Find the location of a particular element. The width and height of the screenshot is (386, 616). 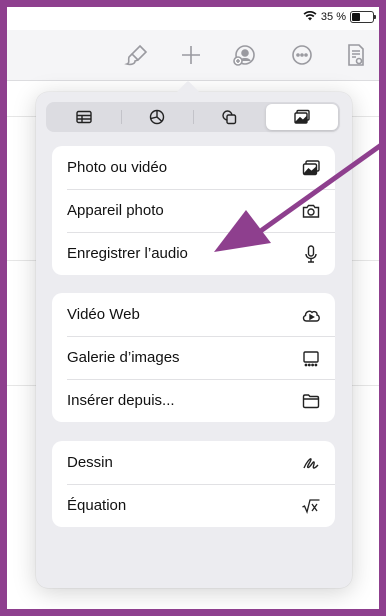

tab-media is located at coordinates (301, 117).